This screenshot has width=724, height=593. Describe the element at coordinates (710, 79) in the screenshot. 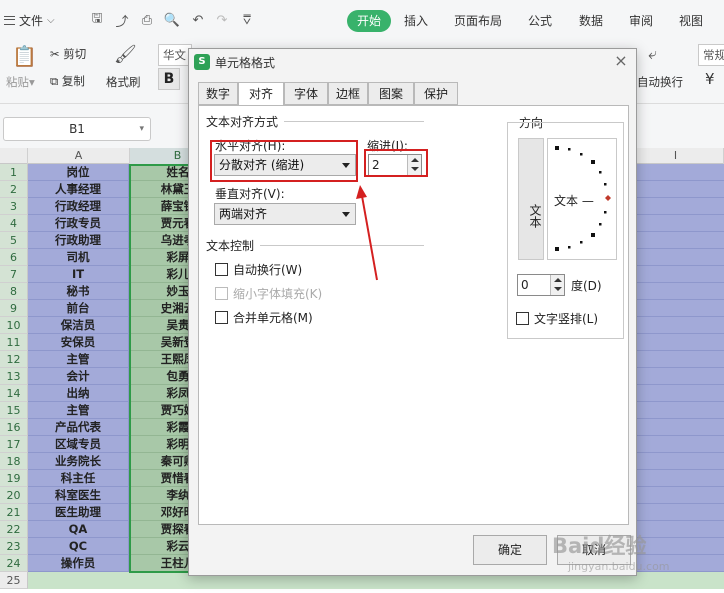

I see `currency-button: ¥` at that location.